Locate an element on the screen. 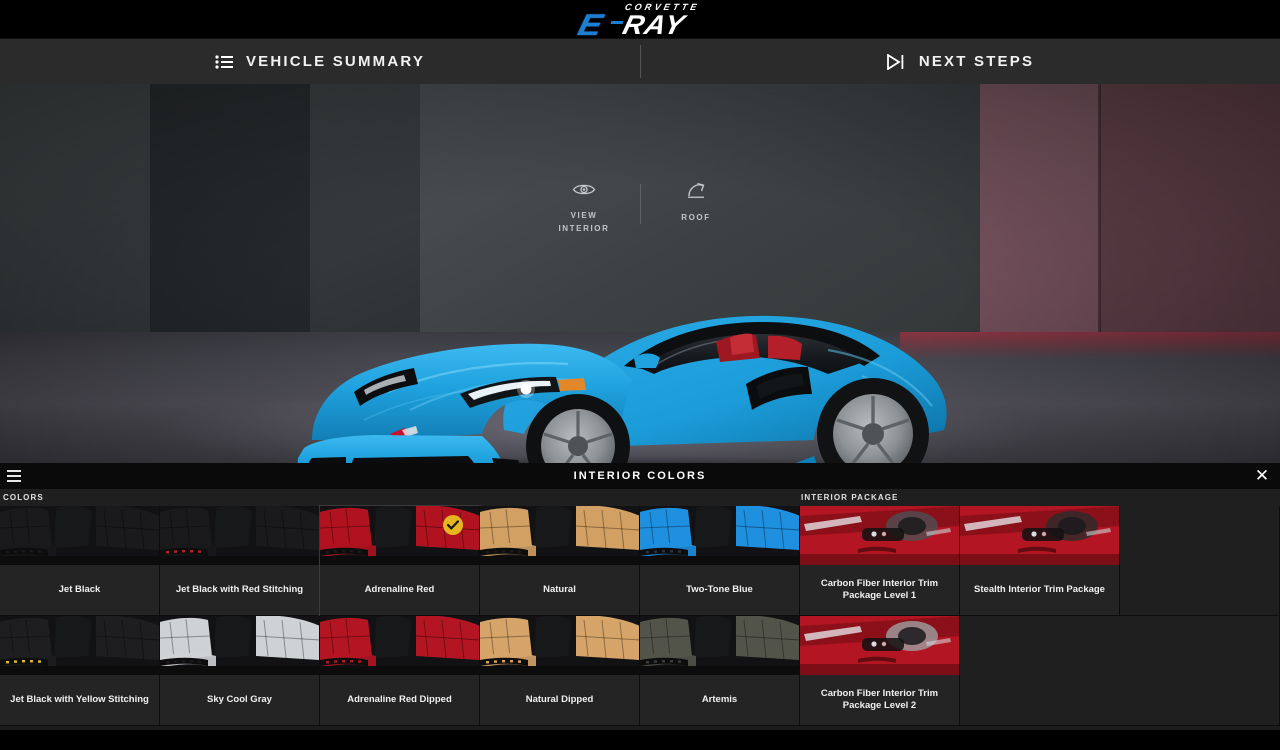 The width and height of the screenshot is (1280, 750). swatch-tile-stealth-trim: Stealth Interior Trim Package is located at coordinates (1040, 561).